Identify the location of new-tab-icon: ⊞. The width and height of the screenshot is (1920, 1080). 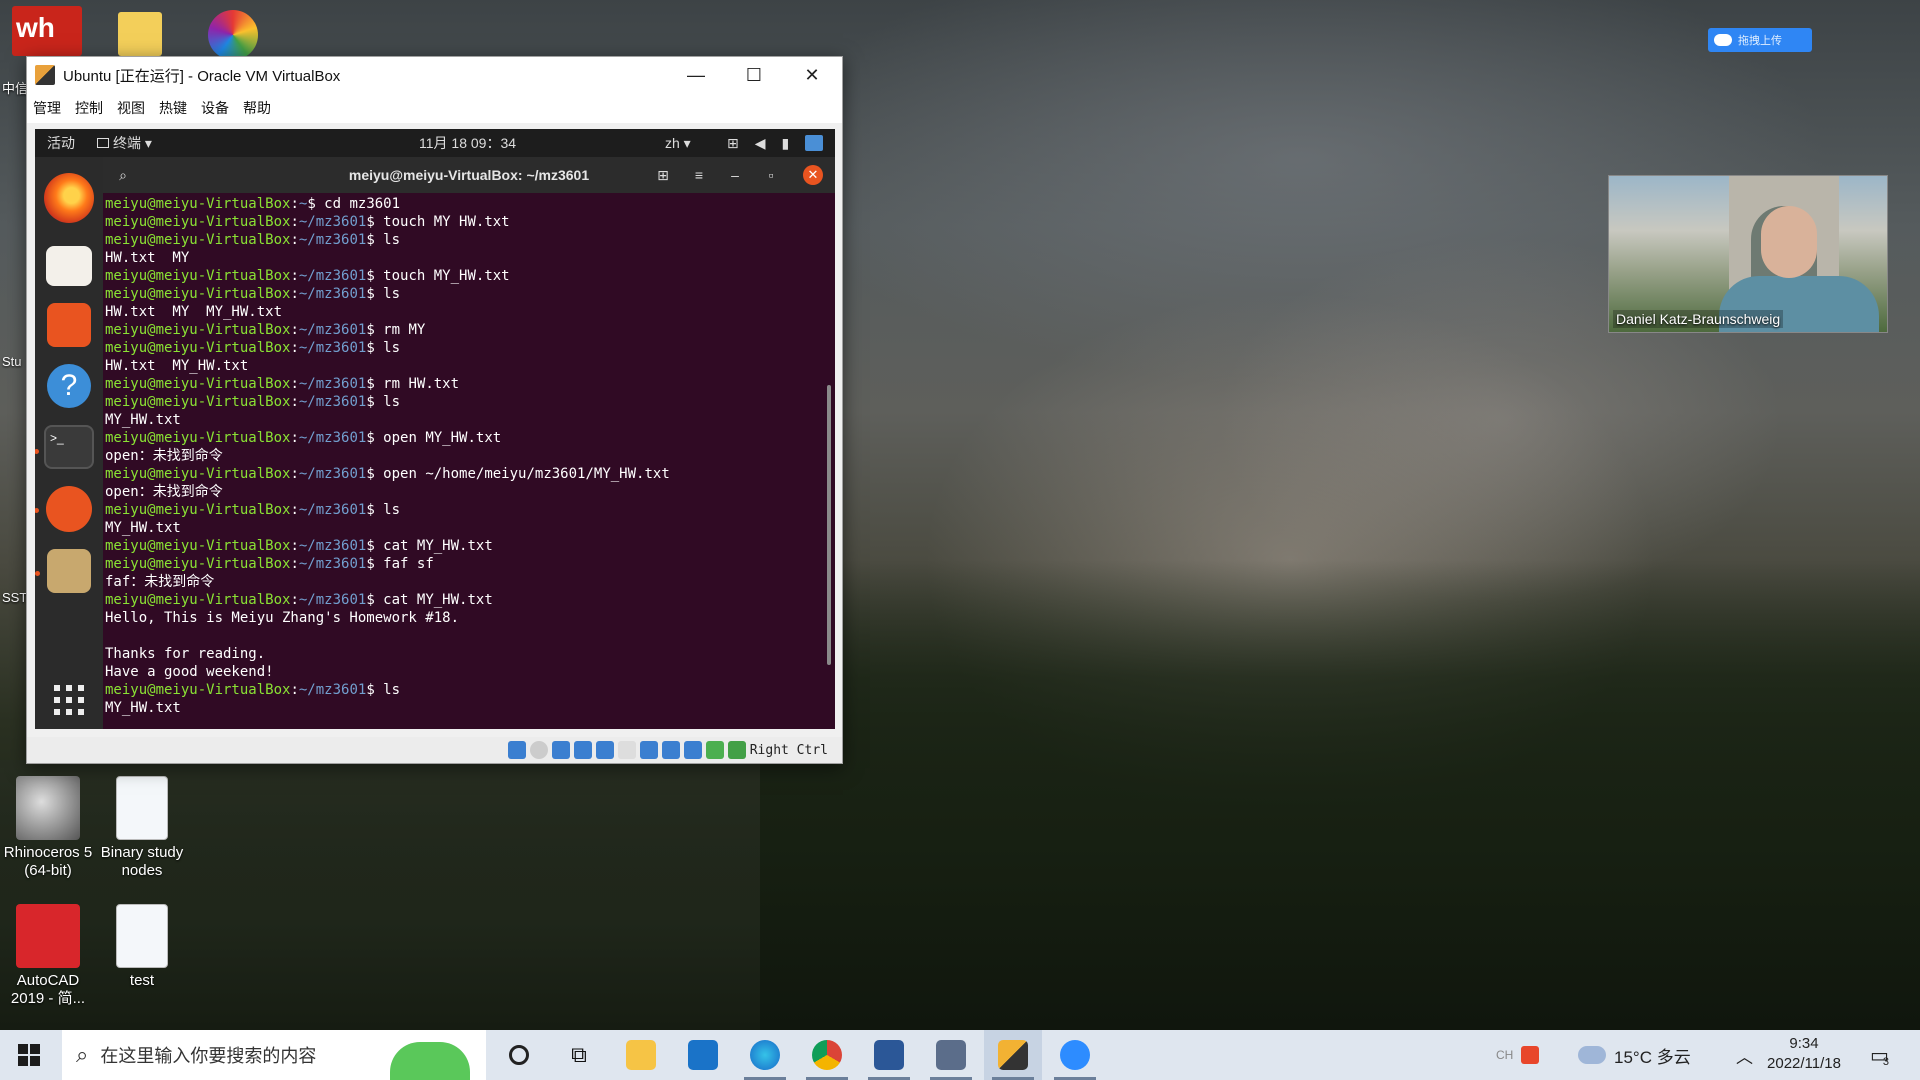
(663, 175).